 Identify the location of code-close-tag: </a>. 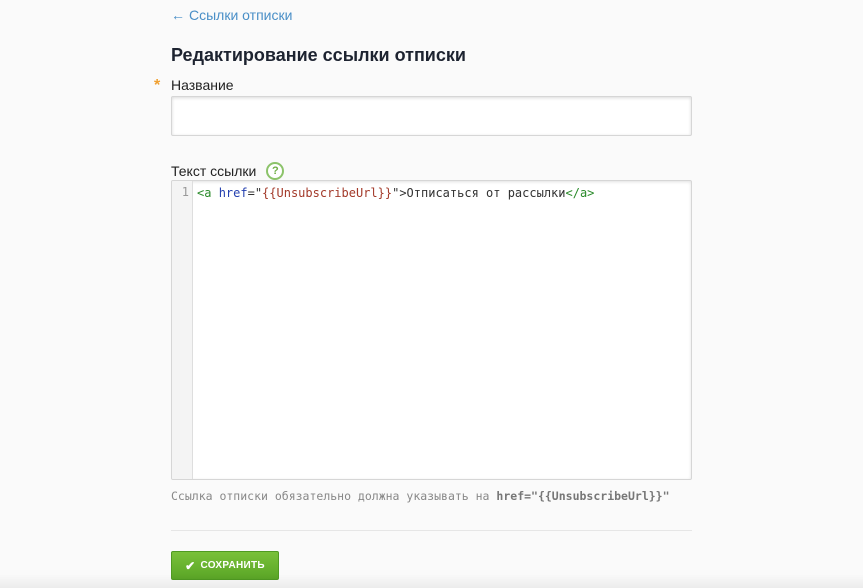
(580, 193).